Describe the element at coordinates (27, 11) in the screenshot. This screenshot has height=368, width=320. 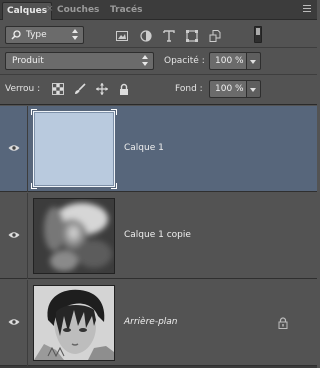
I see `tab-calques: Calques` at that location.